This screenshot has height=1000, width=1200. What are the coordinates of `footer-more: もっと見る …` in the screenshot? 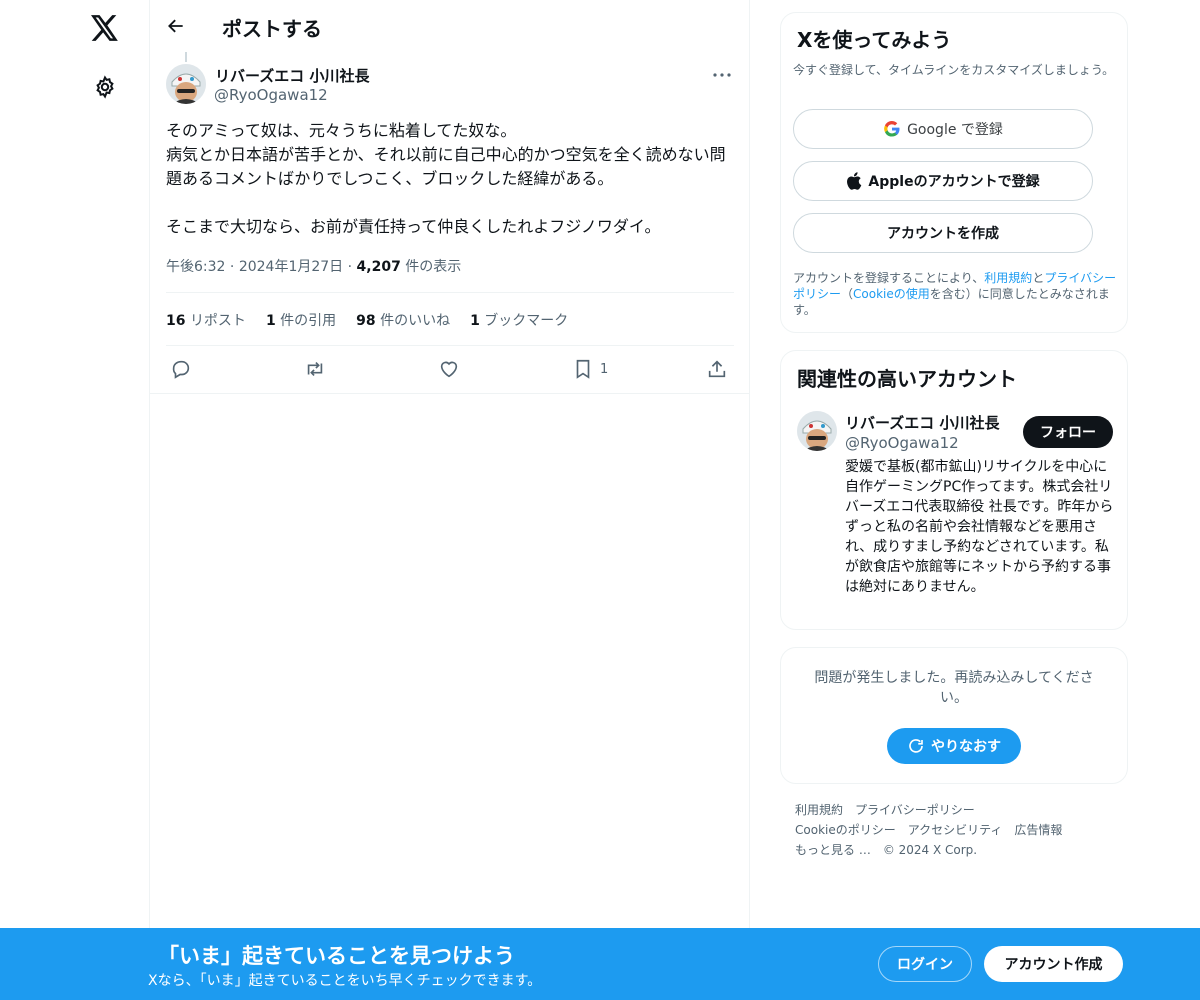 It's located at (833, 850).